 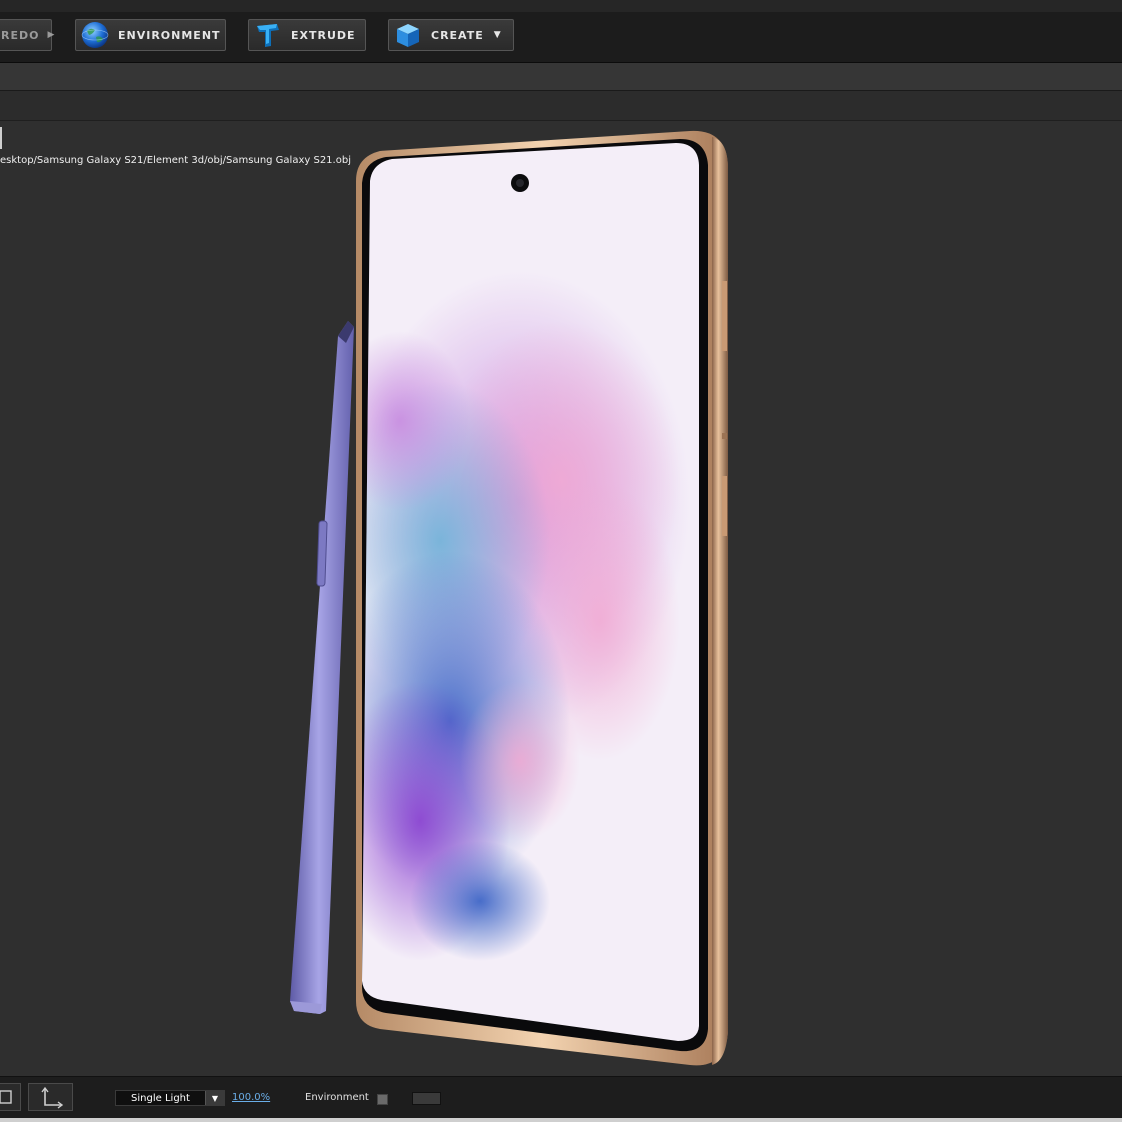 I want to click on create-label: CREATE, so click(x=457, y=35).